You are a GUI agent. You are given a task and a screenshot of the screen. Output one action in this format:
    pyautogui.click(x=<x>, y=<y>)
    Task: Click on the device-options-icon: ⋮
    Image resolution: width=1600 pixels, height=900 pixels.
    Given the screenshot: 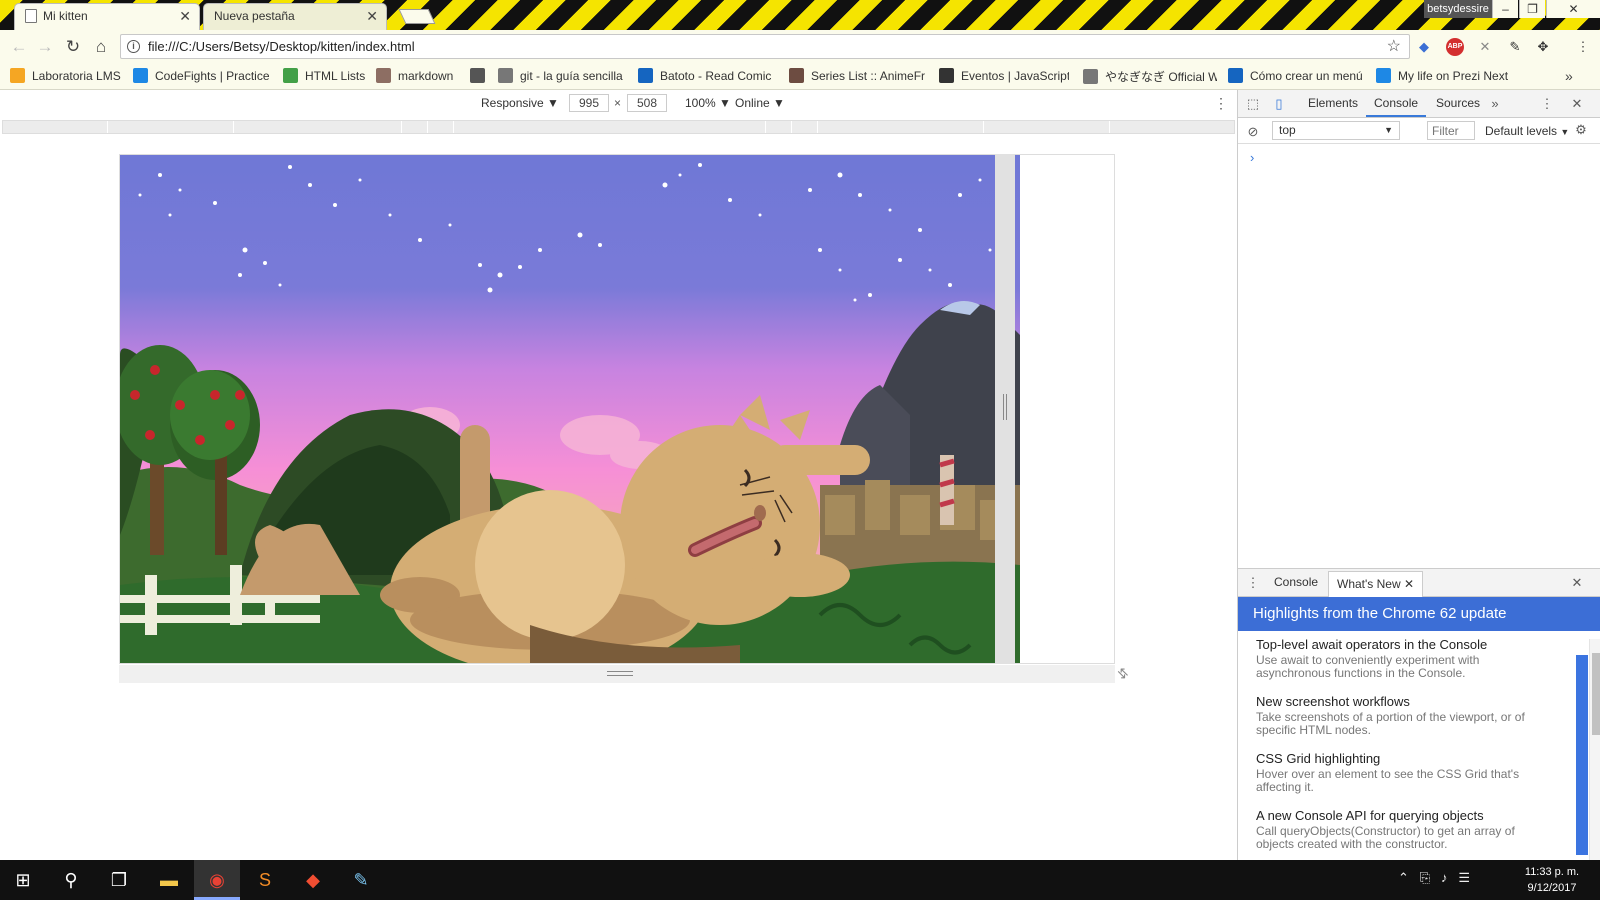 What is the action you would take?
    pyautogui.click(x=1221, y=103)
    